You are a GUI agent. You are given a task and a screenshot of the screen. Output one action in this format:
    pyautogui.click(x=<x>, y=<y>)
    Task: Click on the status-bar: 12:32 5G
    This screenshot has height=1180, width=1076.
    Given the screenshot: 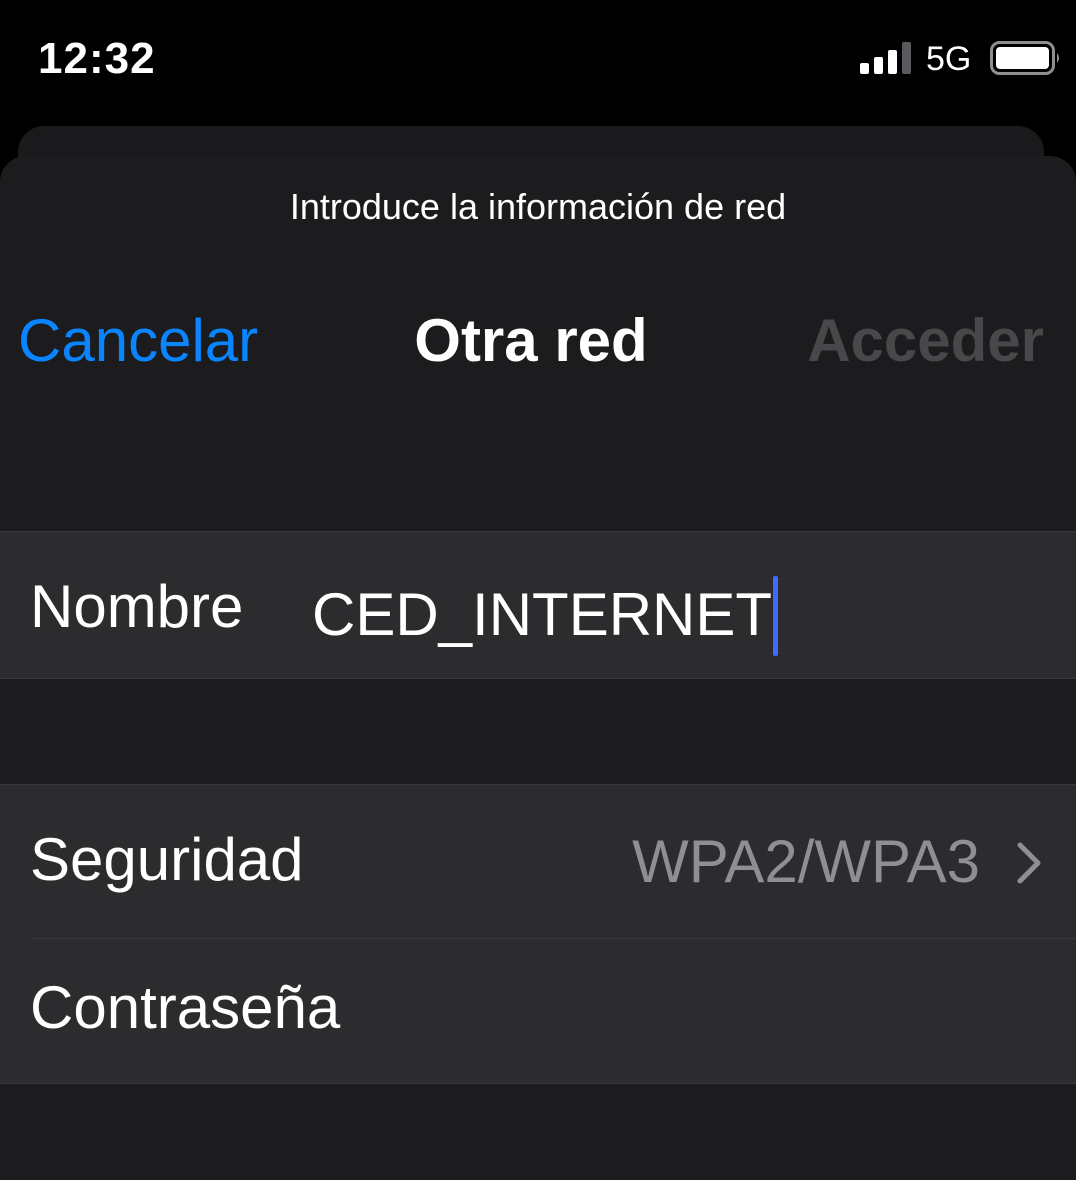 What is the action you would take?
    pyautogui.click(x=538, y=60)
    